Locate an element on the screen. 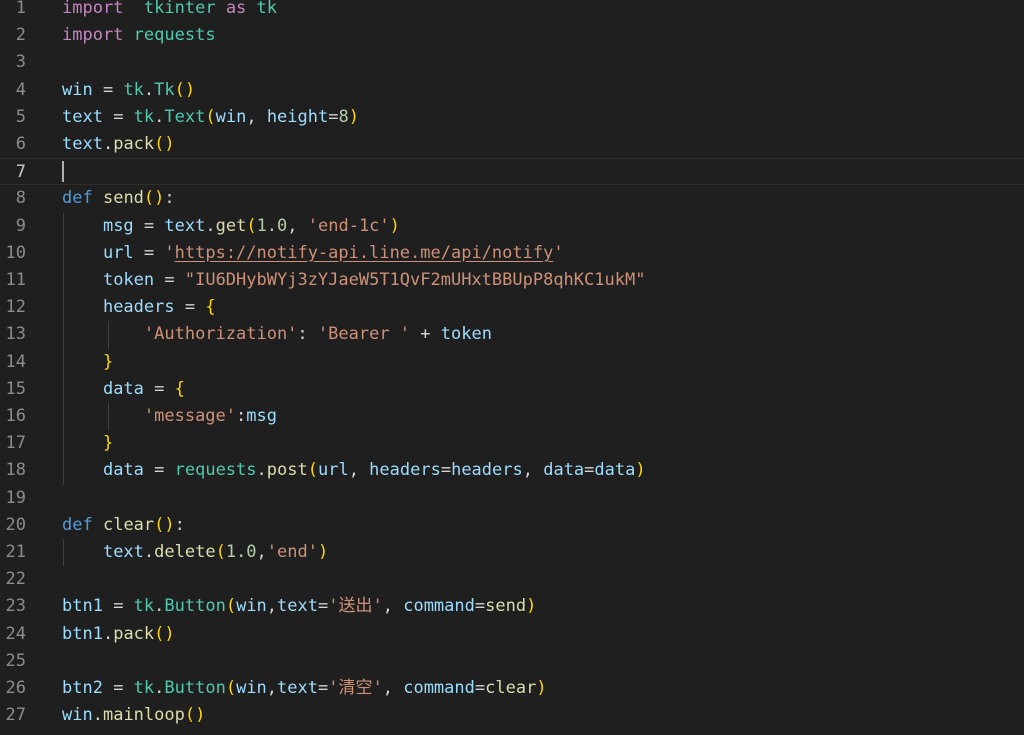 The height and width of the screenshot is (735, 1024). code-token: Button is located at coordinates (195, 688).